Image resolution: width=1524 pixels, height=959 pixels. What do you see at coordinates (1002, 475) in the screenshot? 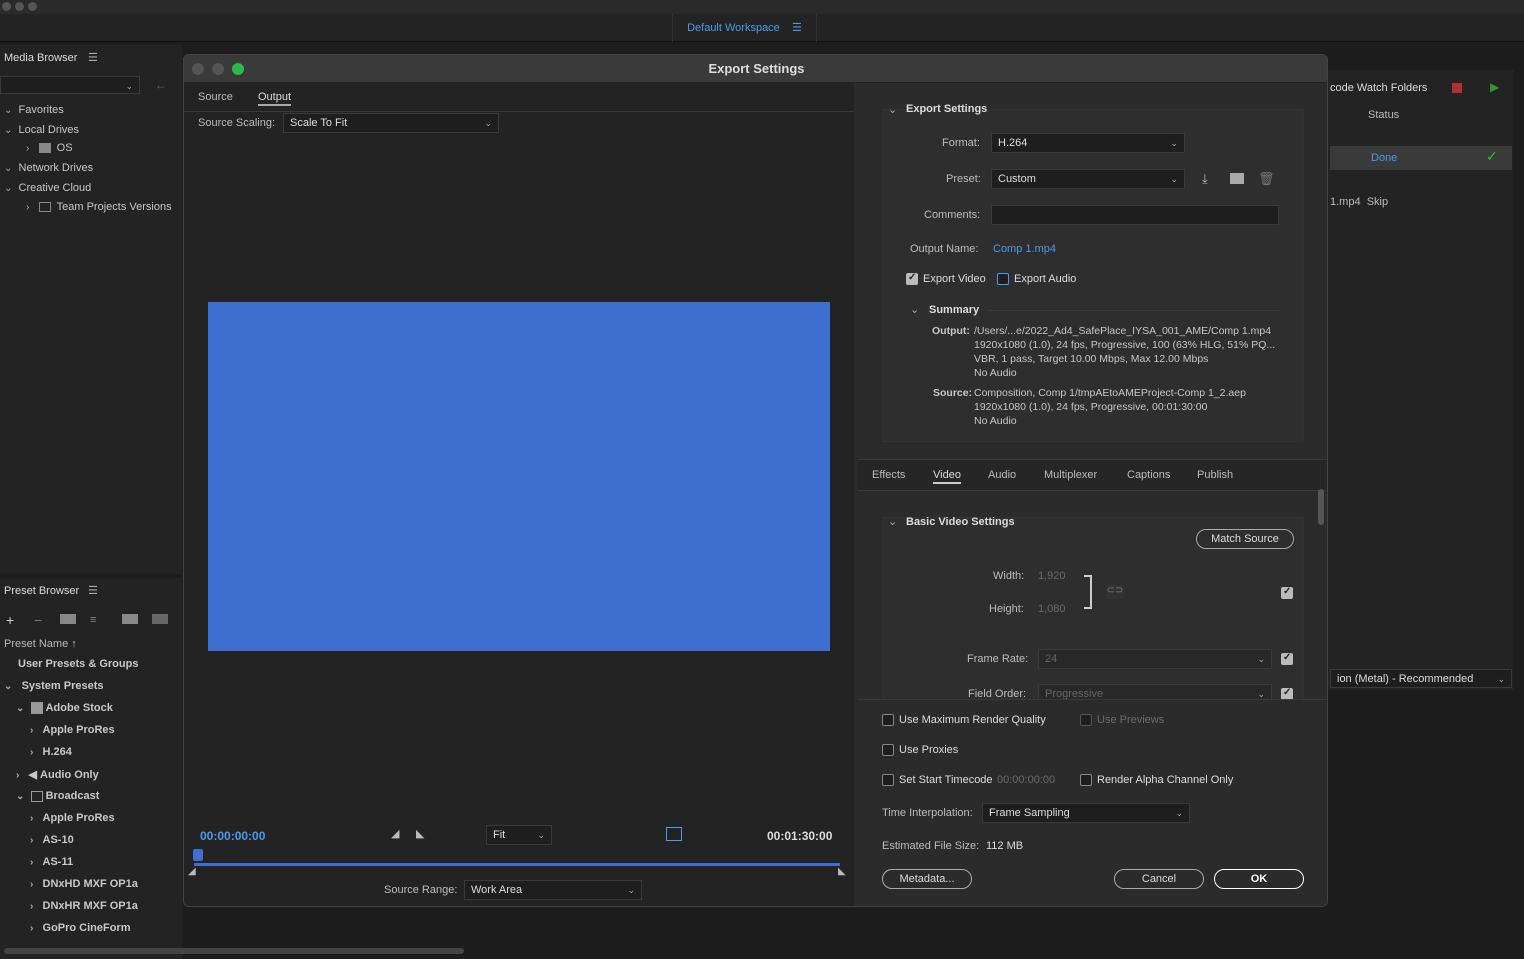
I see `tab-audio: Audio` at bounding box center [1002, 475].